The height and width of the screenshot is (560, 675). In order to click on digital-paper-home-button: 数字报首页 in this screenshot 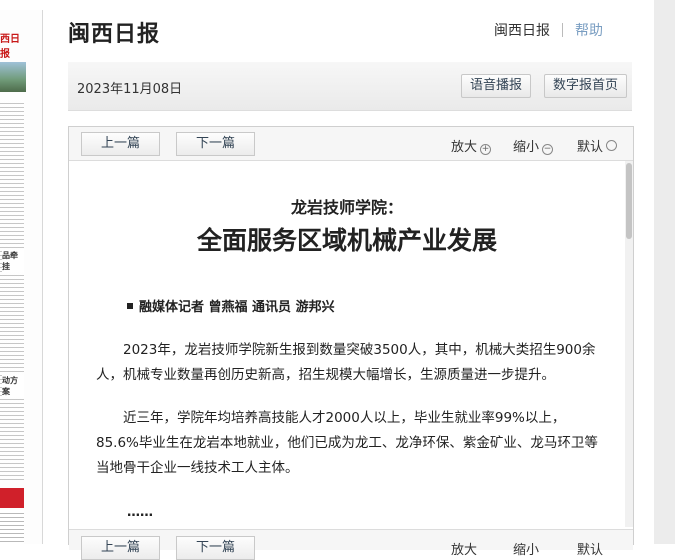, I will do `click(586, 86)`.